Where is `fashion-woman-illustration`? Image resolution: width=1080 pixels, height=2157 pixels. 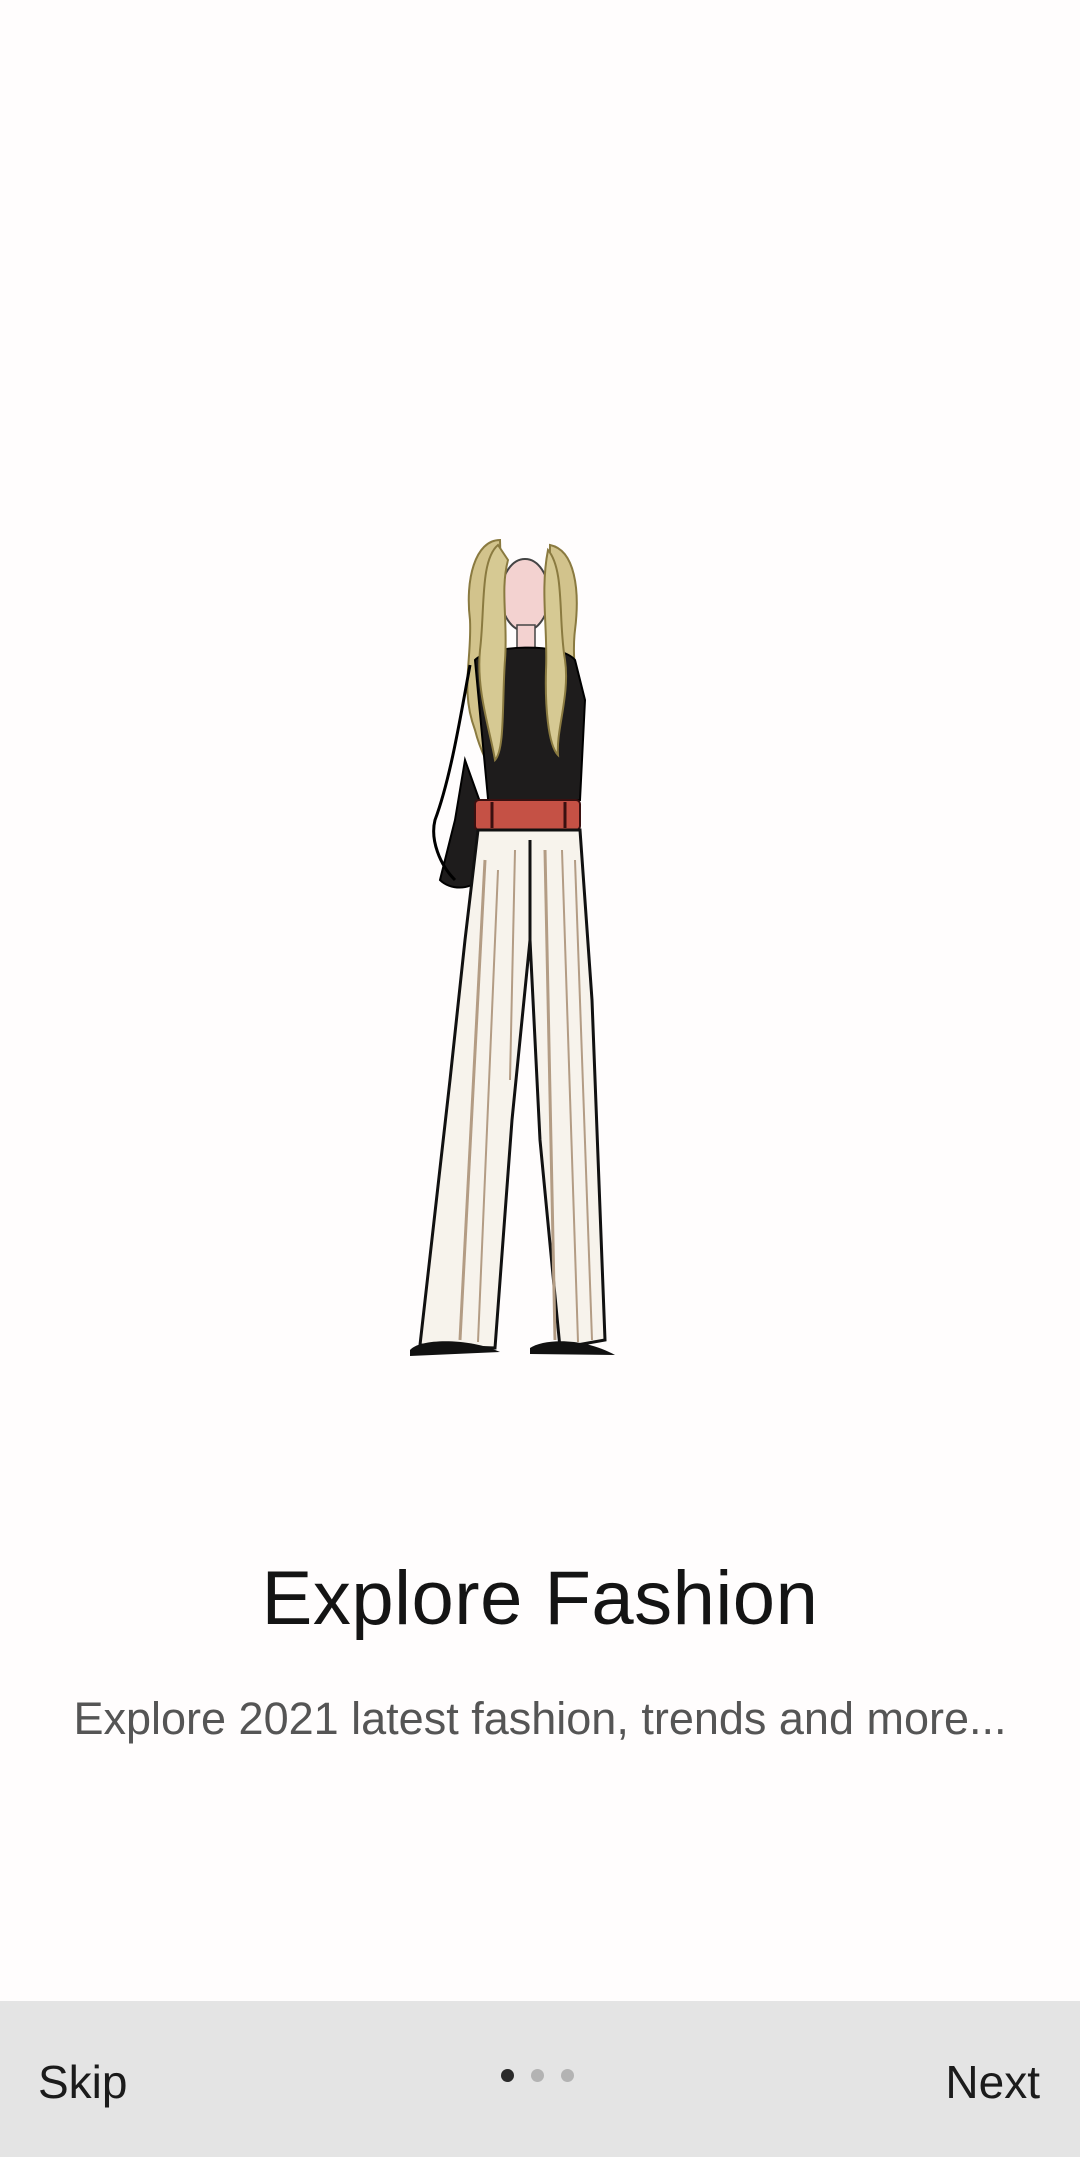 fashion-woman-illustration is located at coordinates (512, 947).